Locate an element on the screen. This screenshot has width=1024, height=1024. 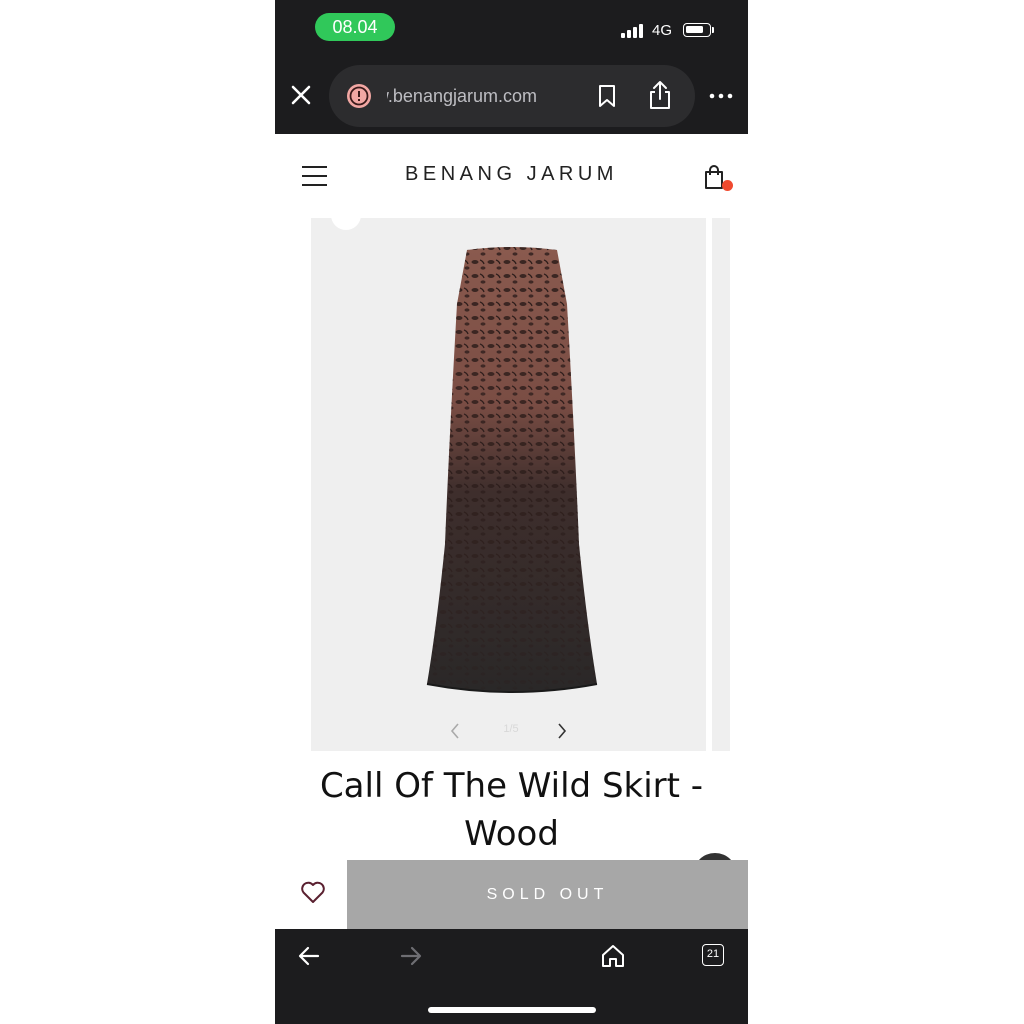
home-icon is located at coordinates (613, 956).